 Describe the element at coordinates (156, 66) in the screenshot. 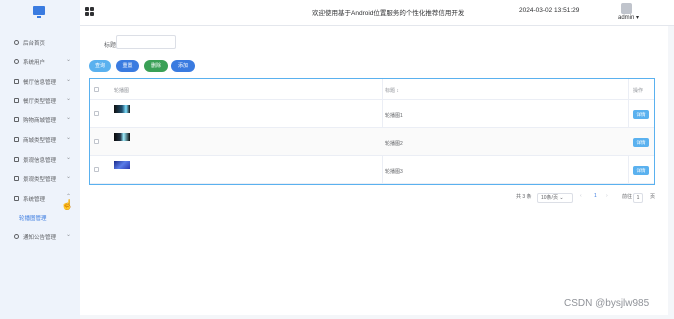

I see `delete-button: 删除` at that location.